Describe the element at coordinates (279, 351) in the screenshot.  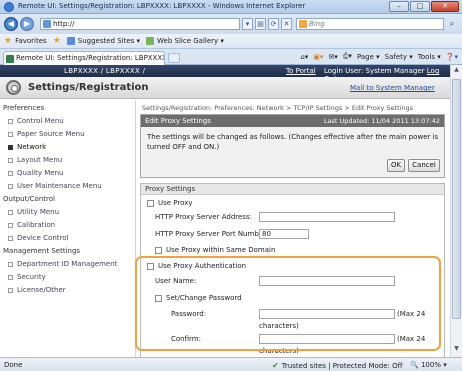
I see `confirm-hint-cont: characters)` at that location.